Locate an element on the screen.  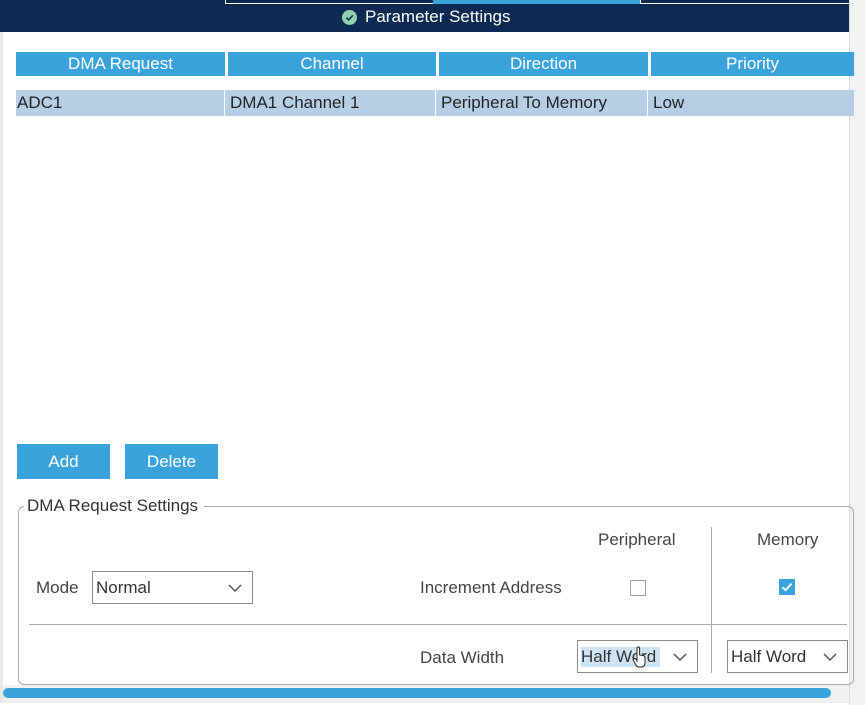
cell-priority: Low is located at coordinates (669, 102).